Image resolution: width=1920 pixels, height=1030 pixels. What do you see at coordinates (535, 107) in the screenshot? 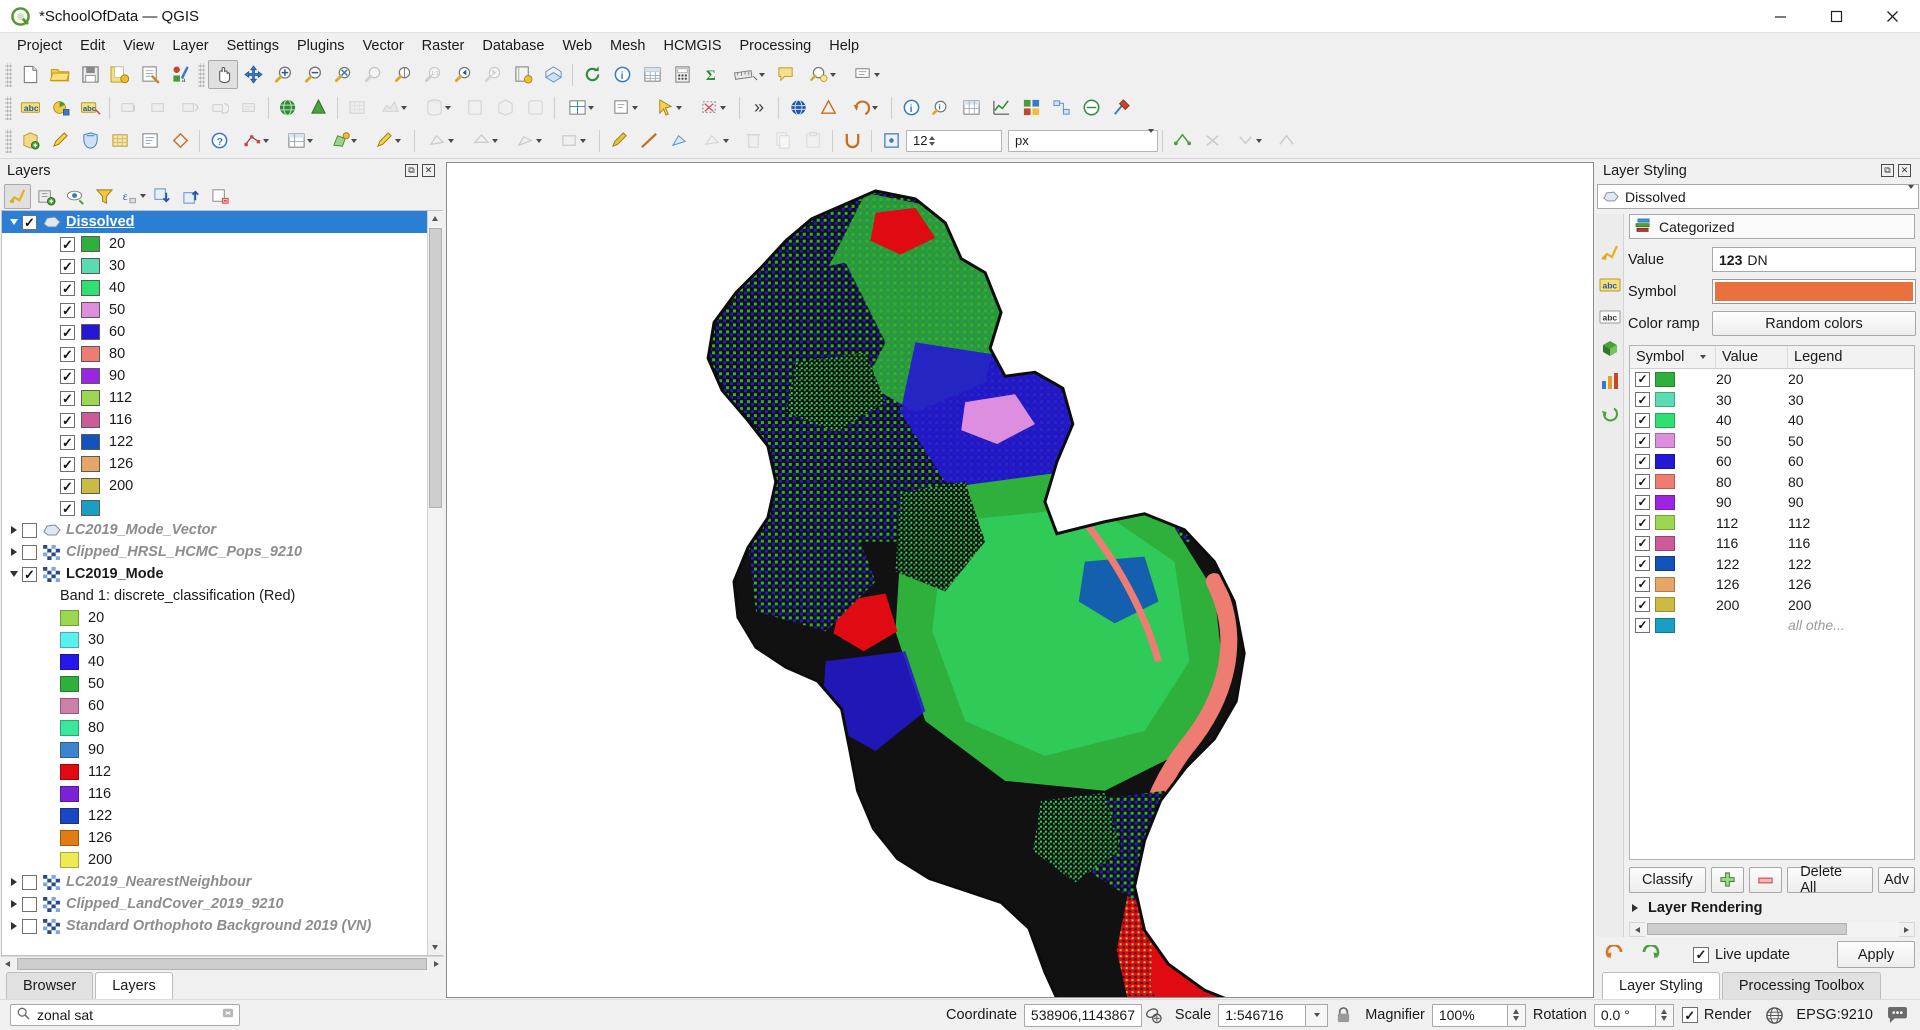
I see `new-spatialite-icon` at bounding box center [535, 107].